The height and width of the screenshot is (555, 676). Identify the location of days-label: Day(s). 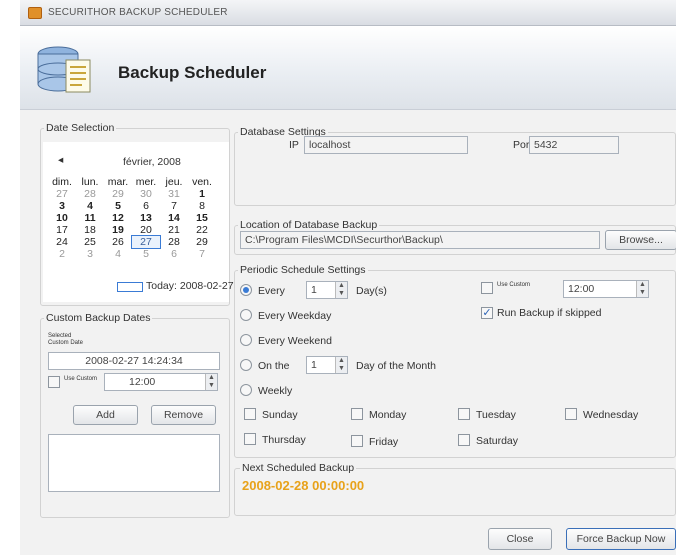
(371, 291).